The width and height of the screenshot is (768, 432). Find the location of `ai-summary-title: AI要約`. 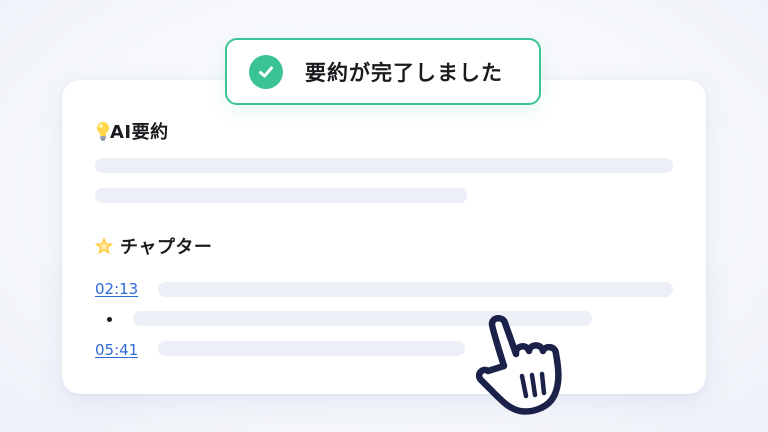

ai-summary-title: AI要約 is located at coordinates (139, 132).